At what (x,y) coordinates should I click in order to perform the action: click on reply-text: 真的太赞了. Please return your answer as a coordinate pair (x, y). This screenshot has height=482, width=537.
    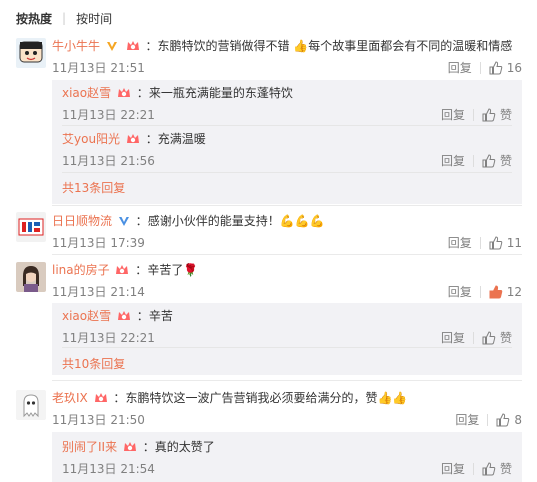
    Looking at the image, I should click on (184, 447).